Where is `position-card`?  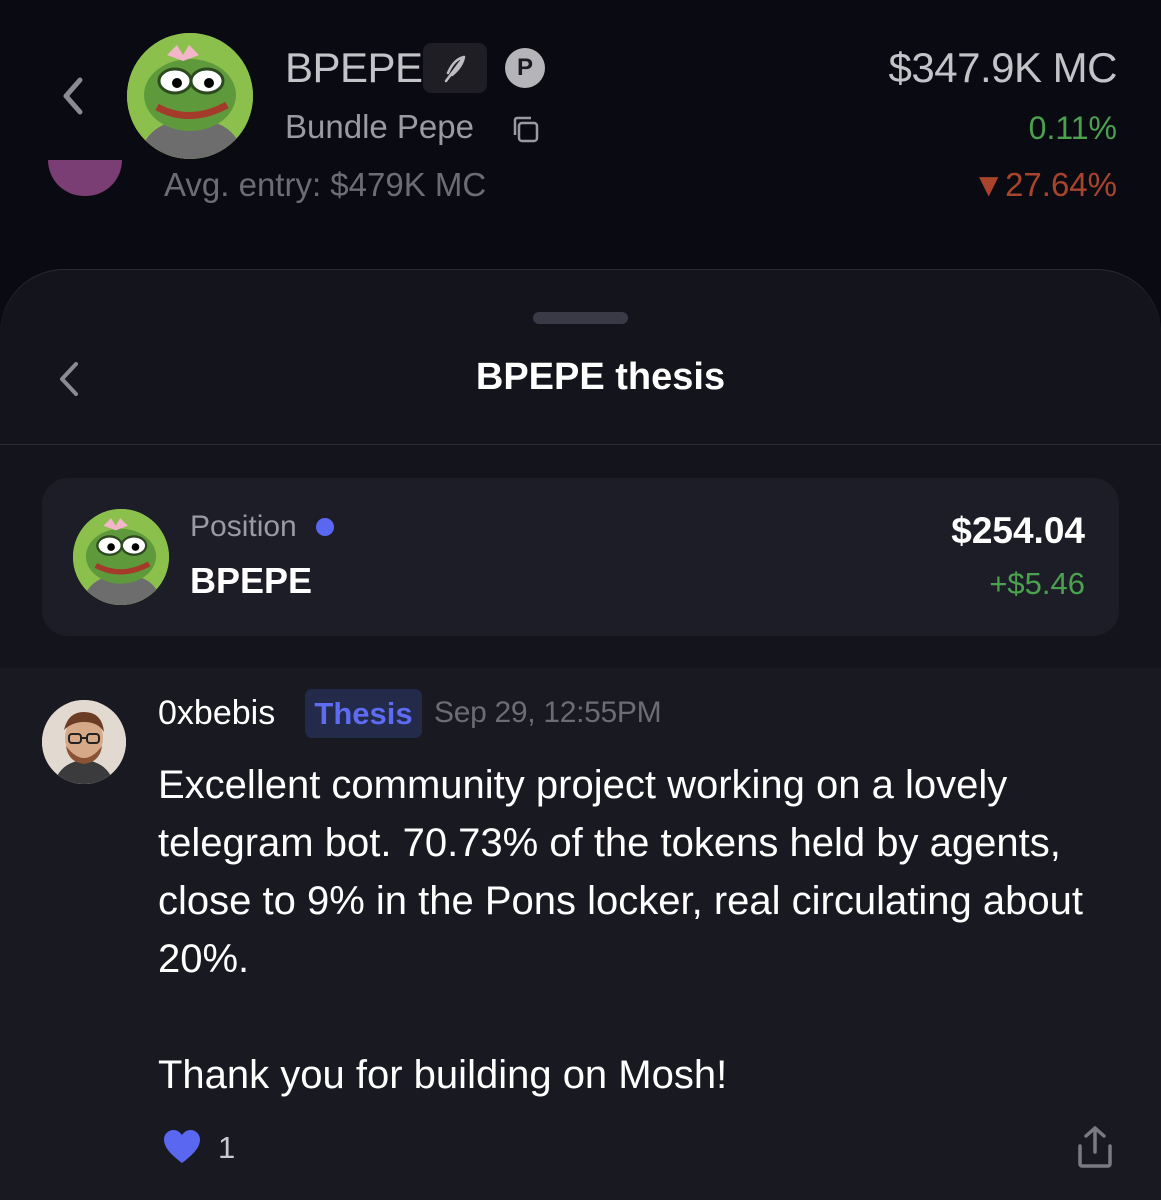
position-card is located at coordinates (580, 557).